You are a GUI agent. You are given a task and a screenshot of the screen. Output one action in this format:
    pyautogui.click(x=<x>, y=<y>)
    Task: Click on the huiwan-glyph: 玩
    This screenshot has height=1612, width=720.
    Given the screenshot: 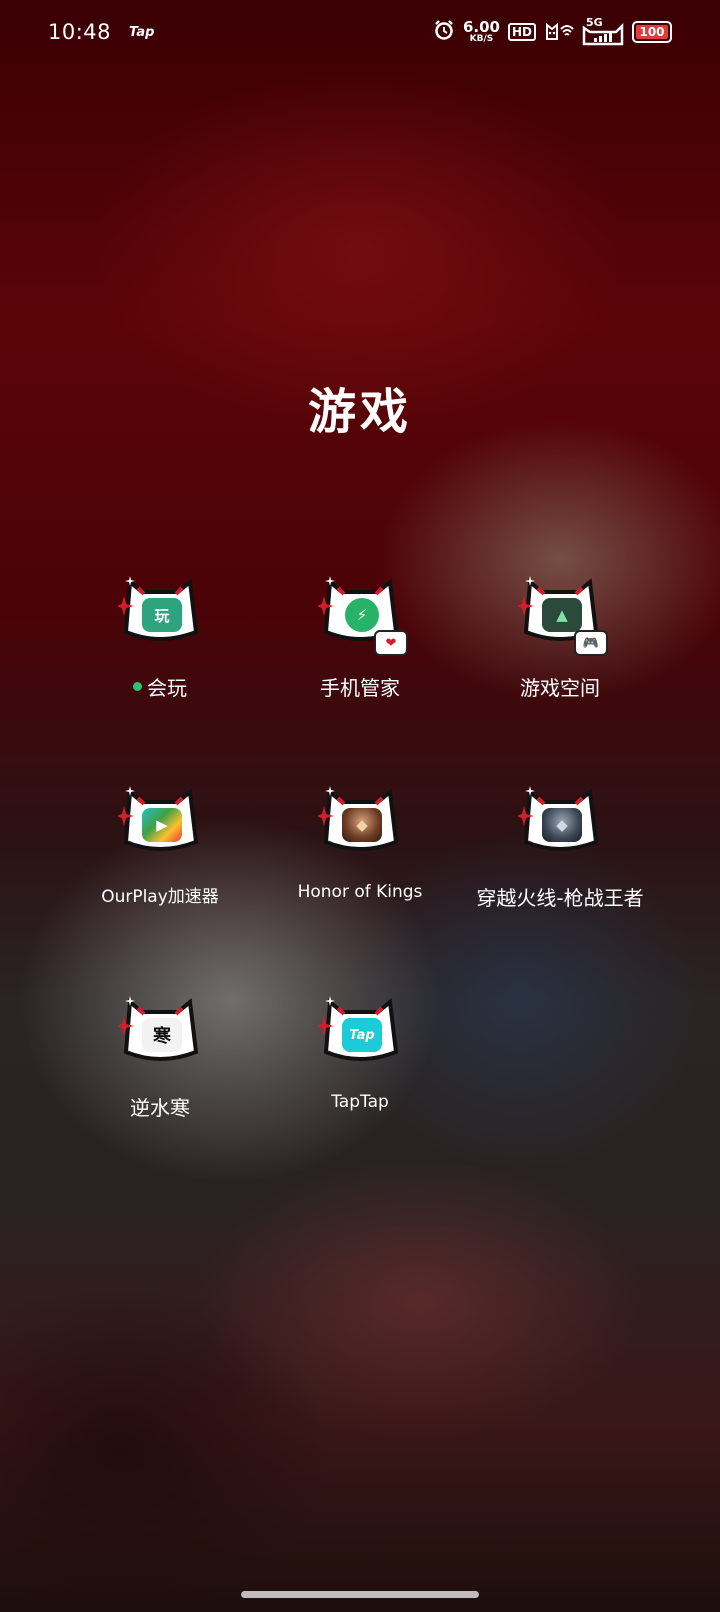 What is the action you would take?
    pyautogui.click(x=162, y=615)
    